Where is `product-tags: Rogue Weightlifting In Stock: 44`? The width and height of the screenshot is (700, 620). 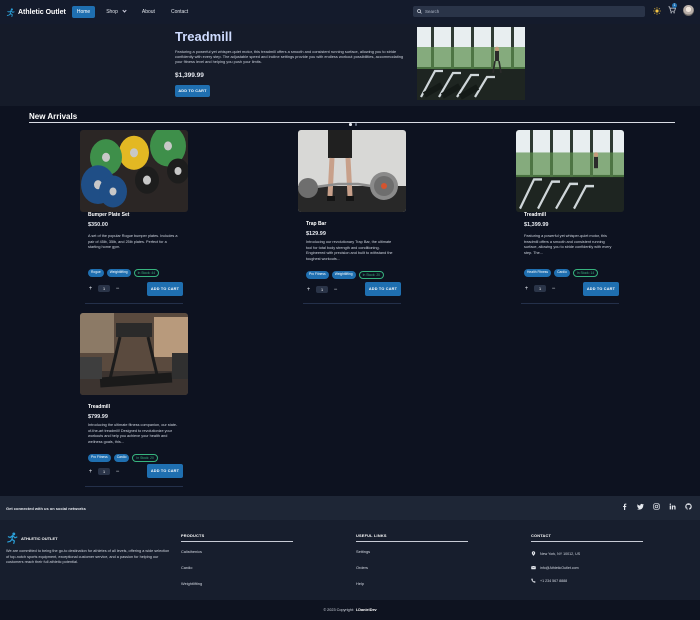 product-tags: Rogue Weightlifting In Stock: 44 is located at coordinates (124, 273).